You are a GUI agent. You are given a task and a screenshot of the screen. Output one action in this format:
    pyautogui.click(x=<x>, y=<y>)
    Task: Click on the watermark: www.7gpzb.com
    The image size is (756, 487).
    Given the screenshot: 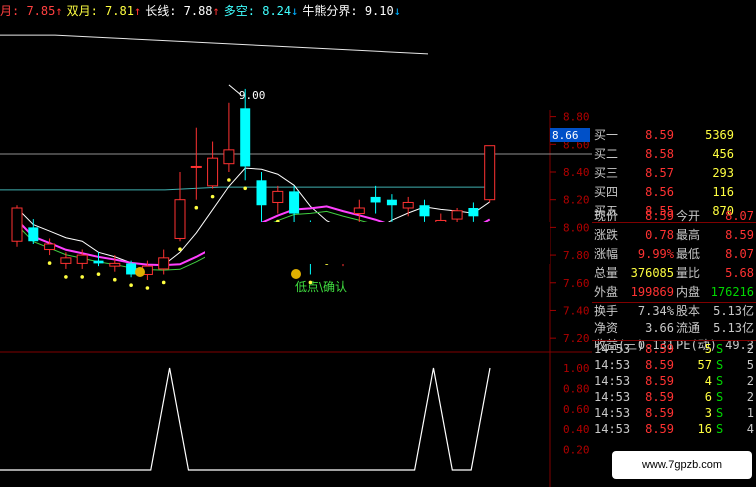 What is the action you would take?
    pyautogui.click(x=682, y=465)
    